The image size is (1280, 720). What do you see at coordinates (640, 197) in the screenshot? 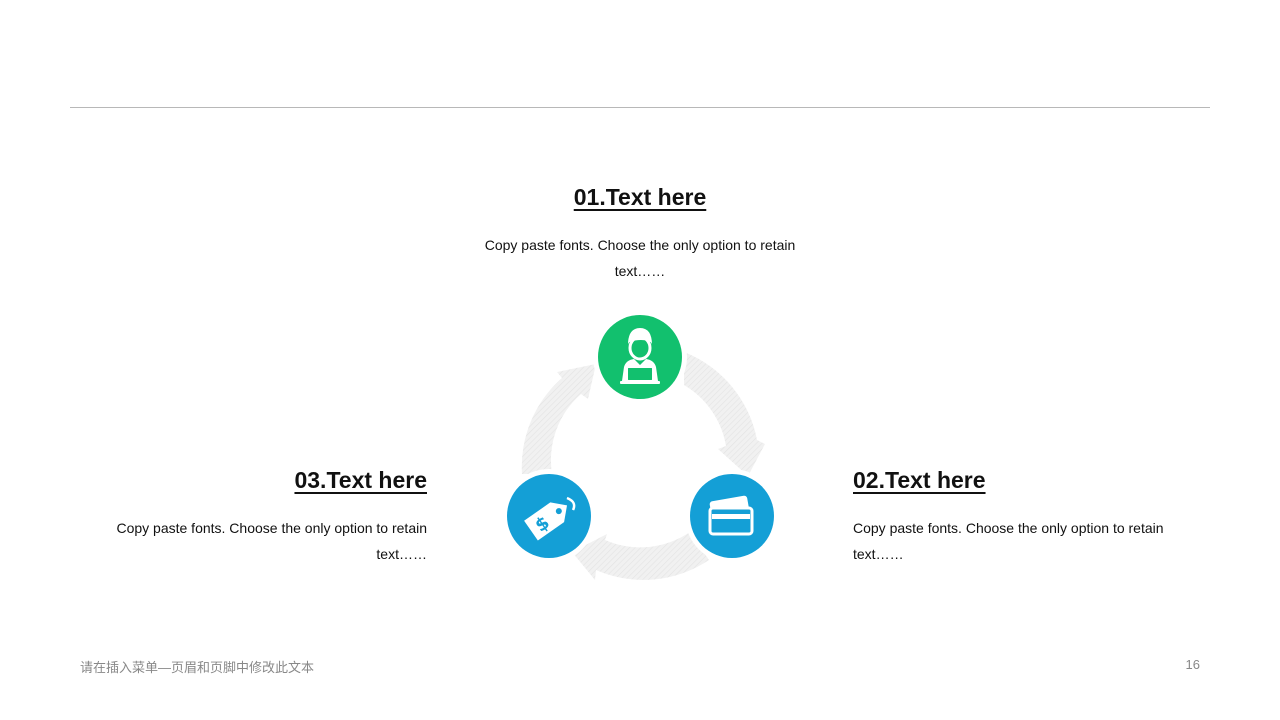
I see `step-1-title: 01.Text here` at bounding box center [640, 197].